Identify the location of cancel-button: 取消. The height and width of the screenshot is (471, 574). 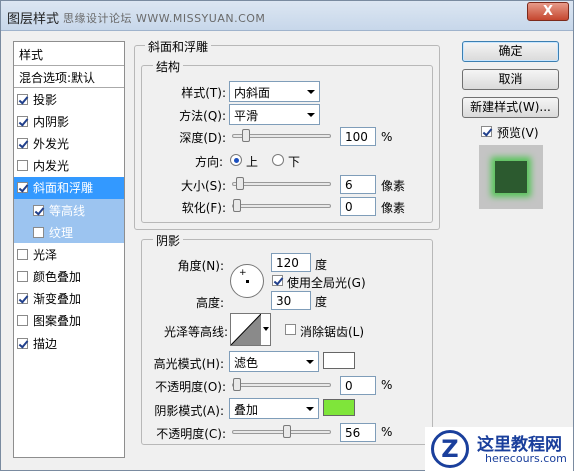
(510, 79).